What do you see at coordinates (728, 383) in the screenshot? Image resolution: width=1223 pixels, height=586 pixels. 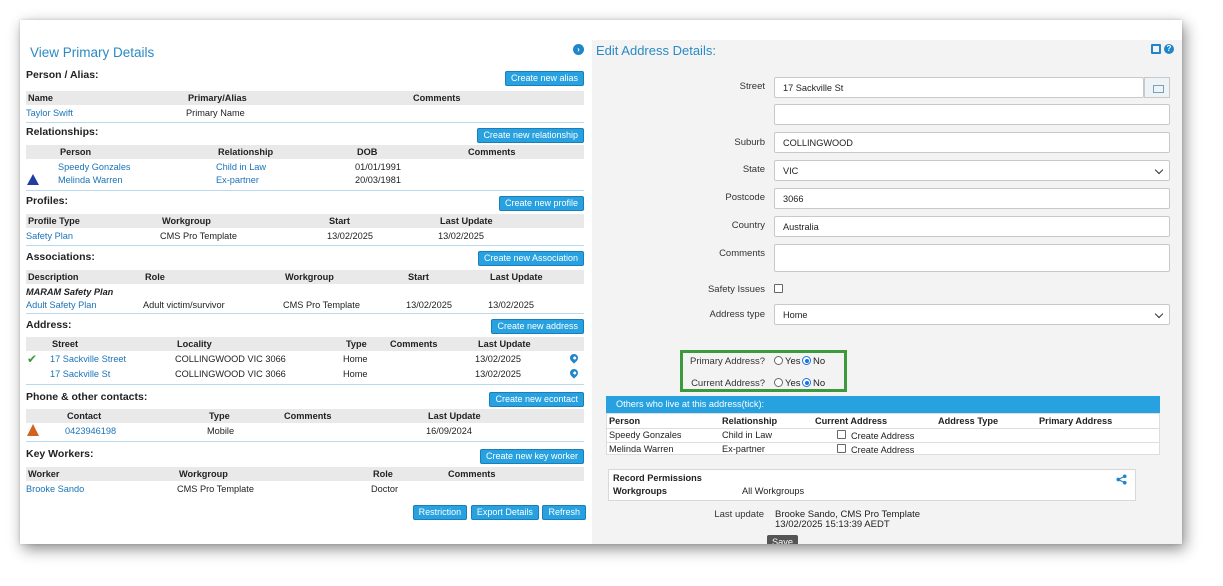 I see `current-address-label: Current Address?` at bounding box center [728, 383].